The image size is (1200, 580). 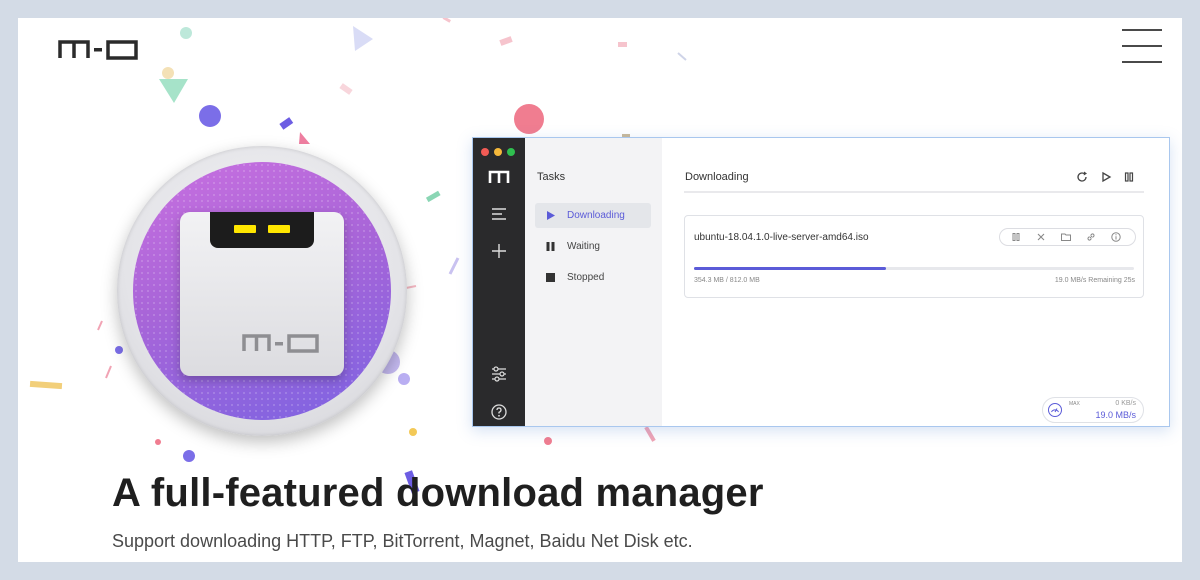 What do you see at coordinates (498, 152) in the screenshot?
I see `minimize-window-button` at bounding box center [498, 152].